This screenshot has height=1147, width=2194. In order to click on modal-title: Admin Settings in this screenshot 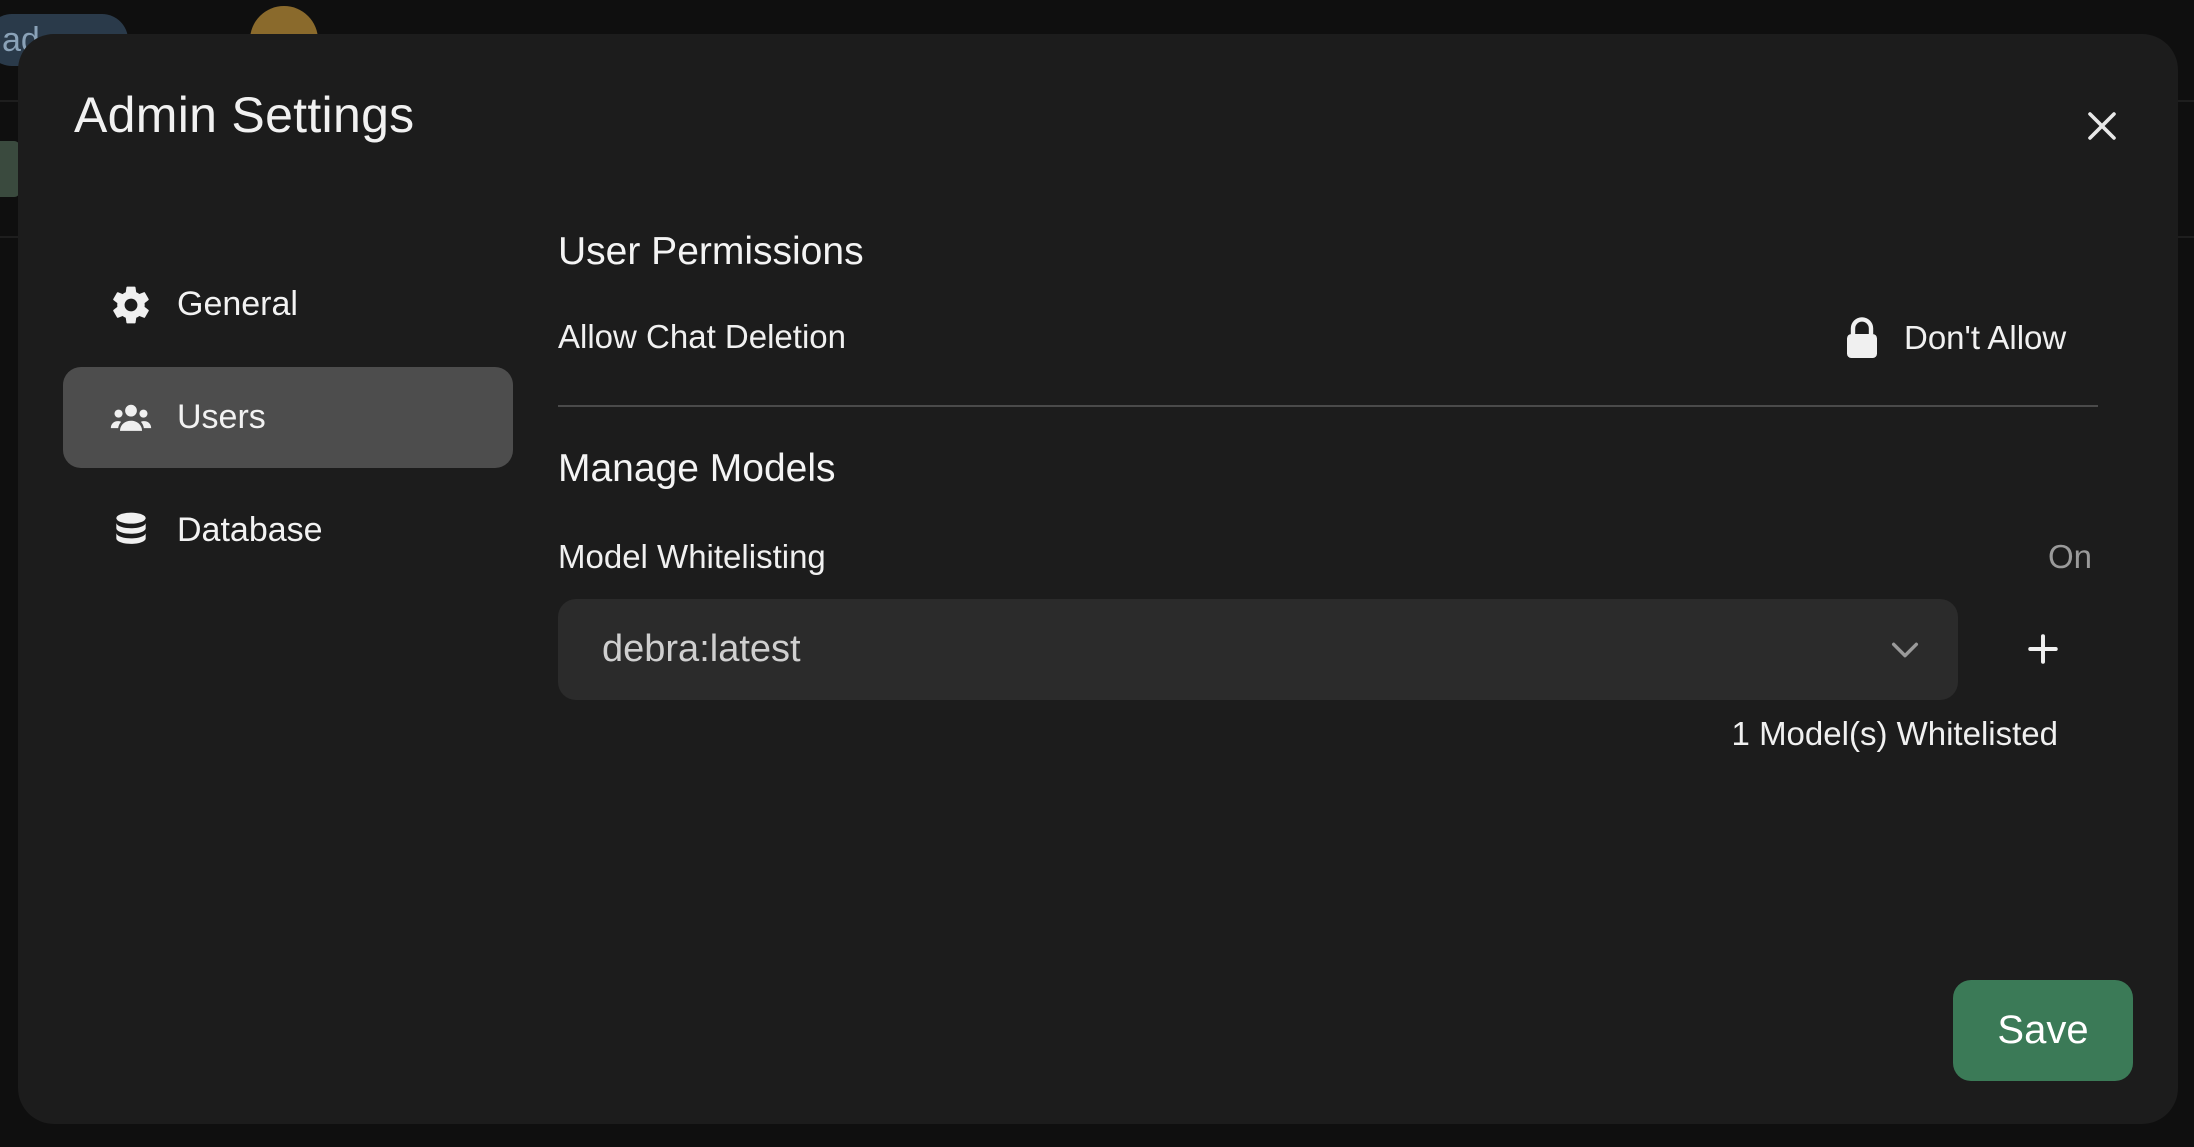, I will do `click(244, 115)`.